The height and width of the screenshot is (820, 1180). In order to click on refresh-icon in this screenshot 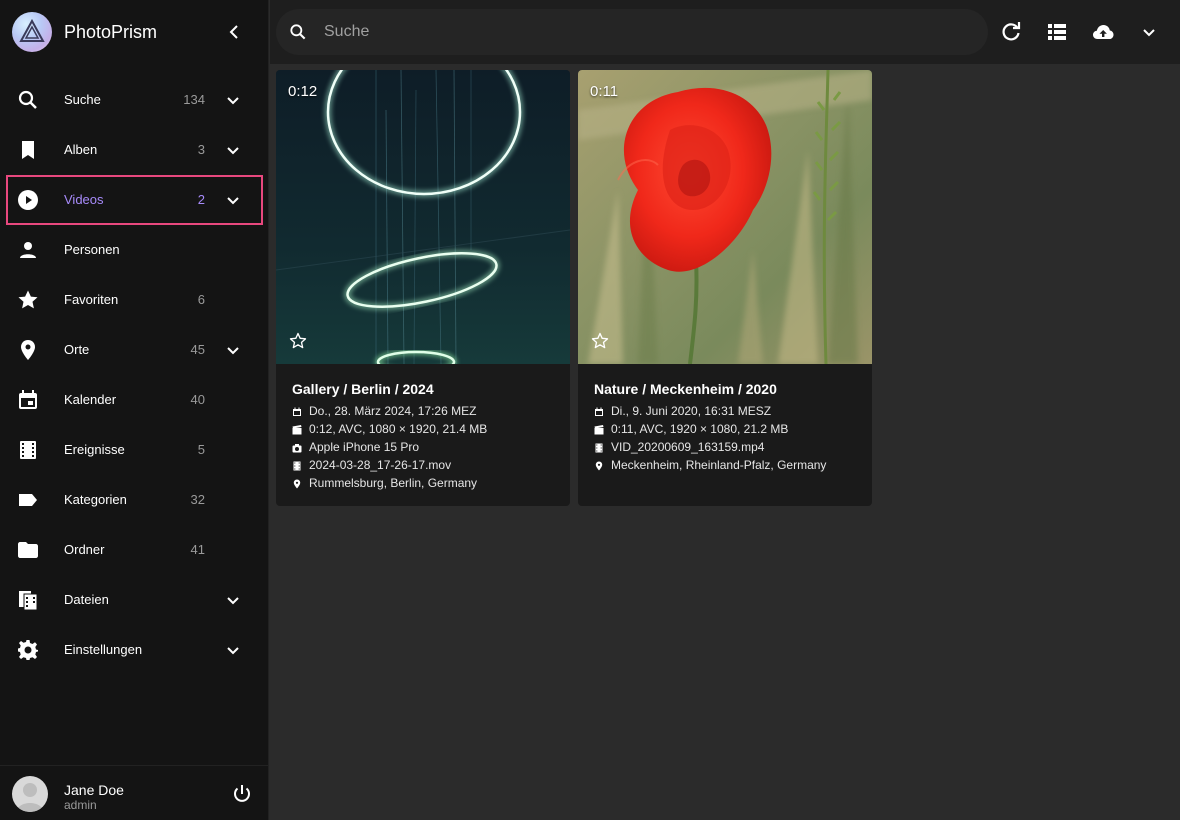, I will do `click(1011, 31)`.